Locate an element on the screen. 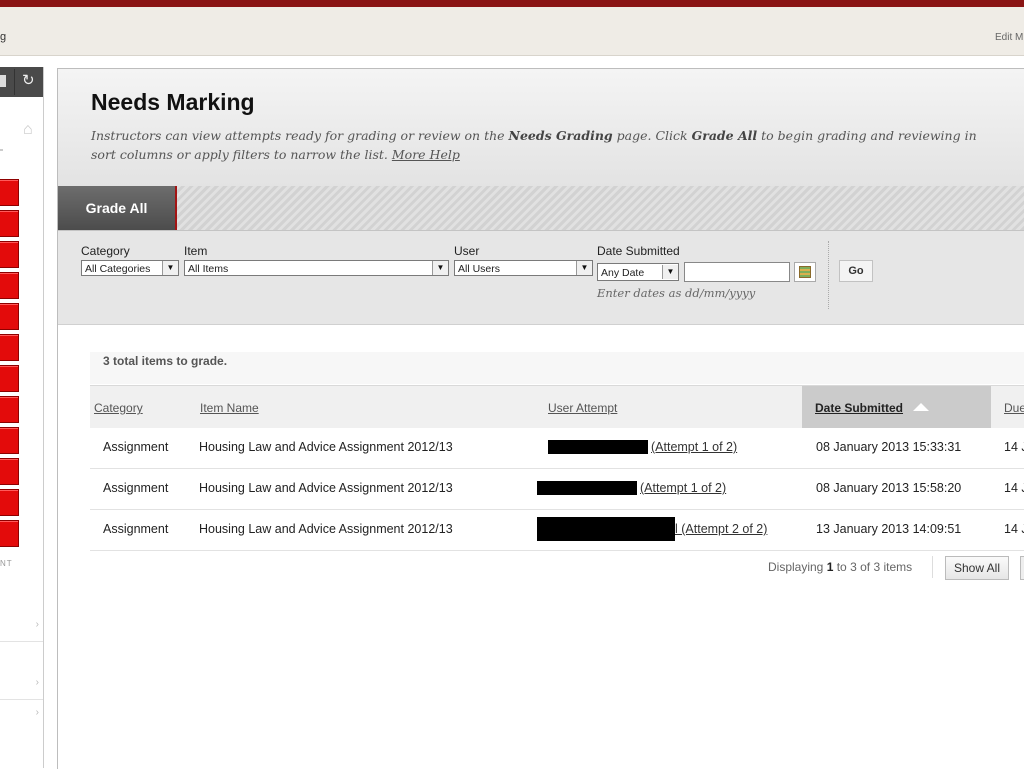 This screenshot has width=1024, height=769. calendar-icon is located at coordinates (805, 272).